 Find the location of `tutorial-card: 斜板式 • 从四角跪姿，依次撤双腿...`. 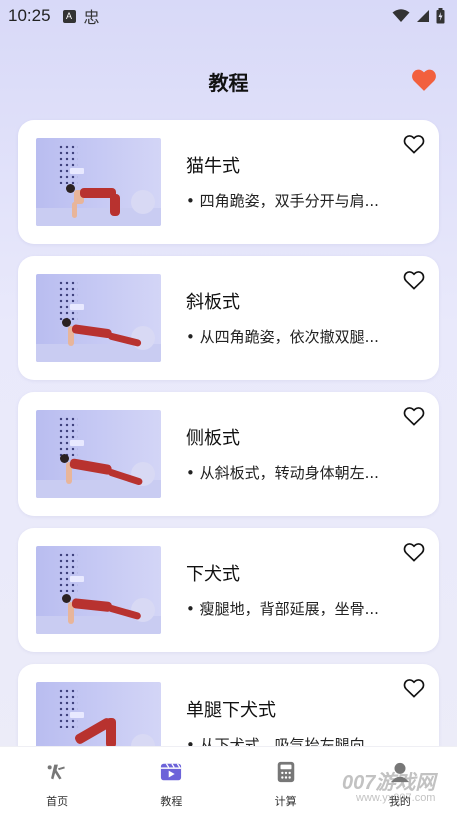

tutorial-card: 斜板式 • 从四角跪姿，依次撤双腿... is located at coordinates (228, 318).